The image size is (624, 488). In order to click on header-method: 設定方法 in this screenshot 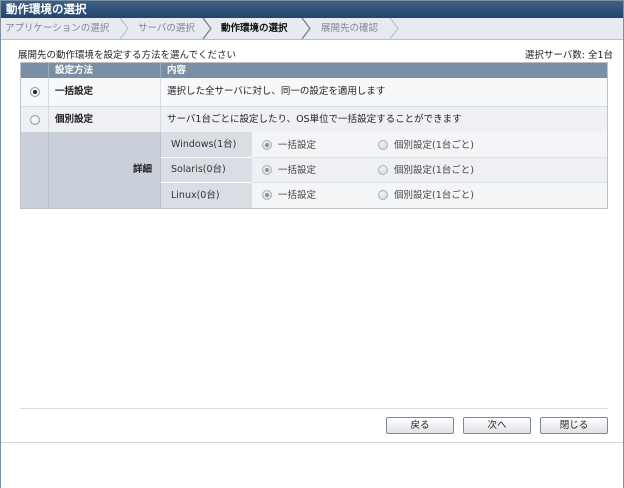, I will do `click(104, 70)`.